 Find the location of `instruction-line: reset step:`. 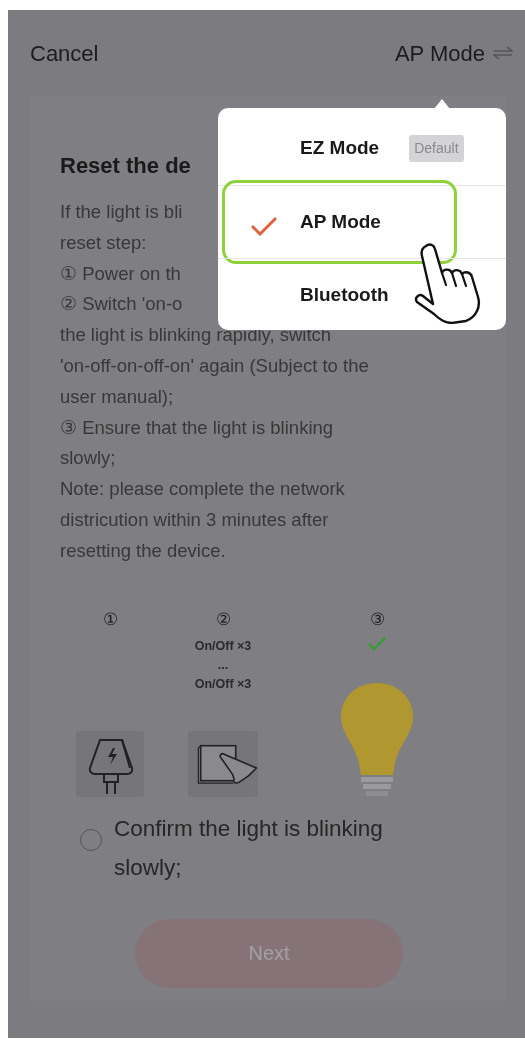

instruction-line: reset step: is located at coordinates (103, 242).